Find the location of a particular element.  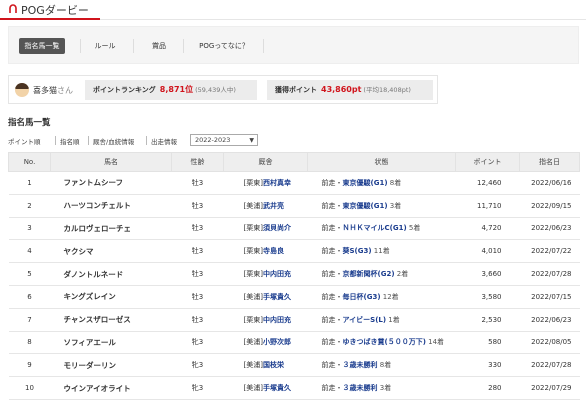

stable-cell: [栗東]西村真幸 is located at coordinates (265, 183).